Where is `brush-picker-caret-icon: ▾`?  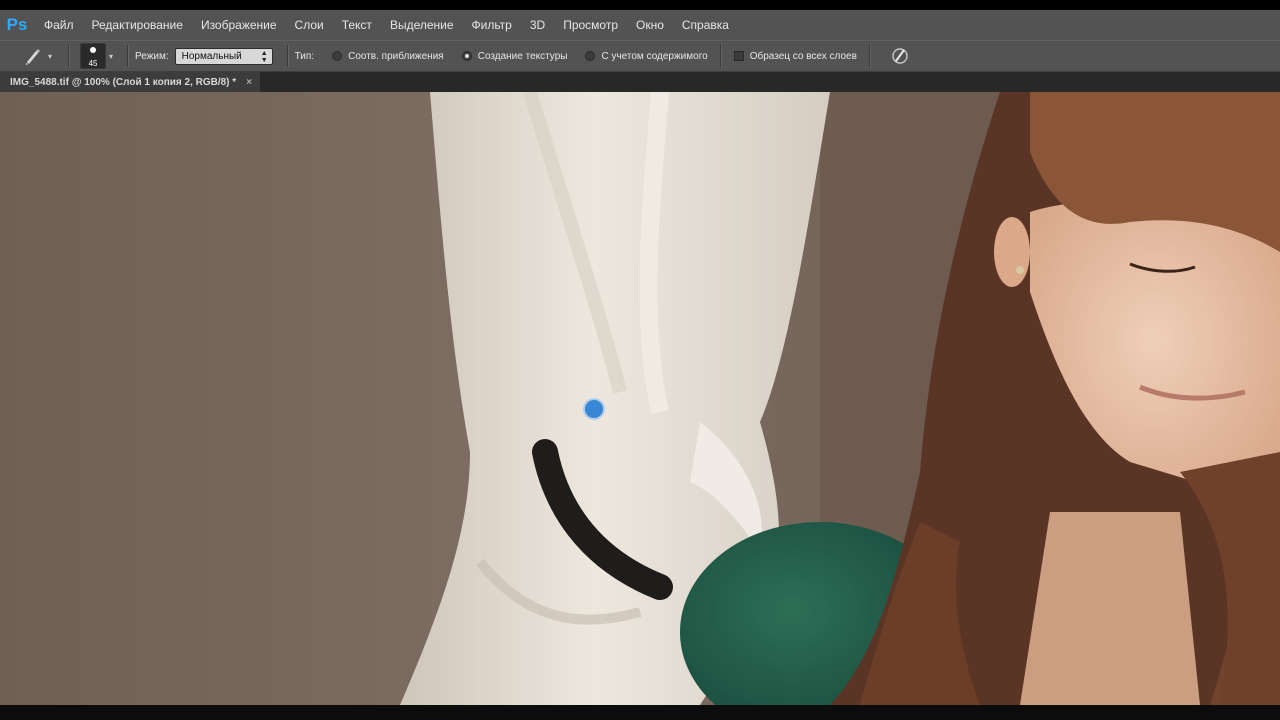 brush-picker-caret-icon: ▾ is located at coordinates (111, 56).